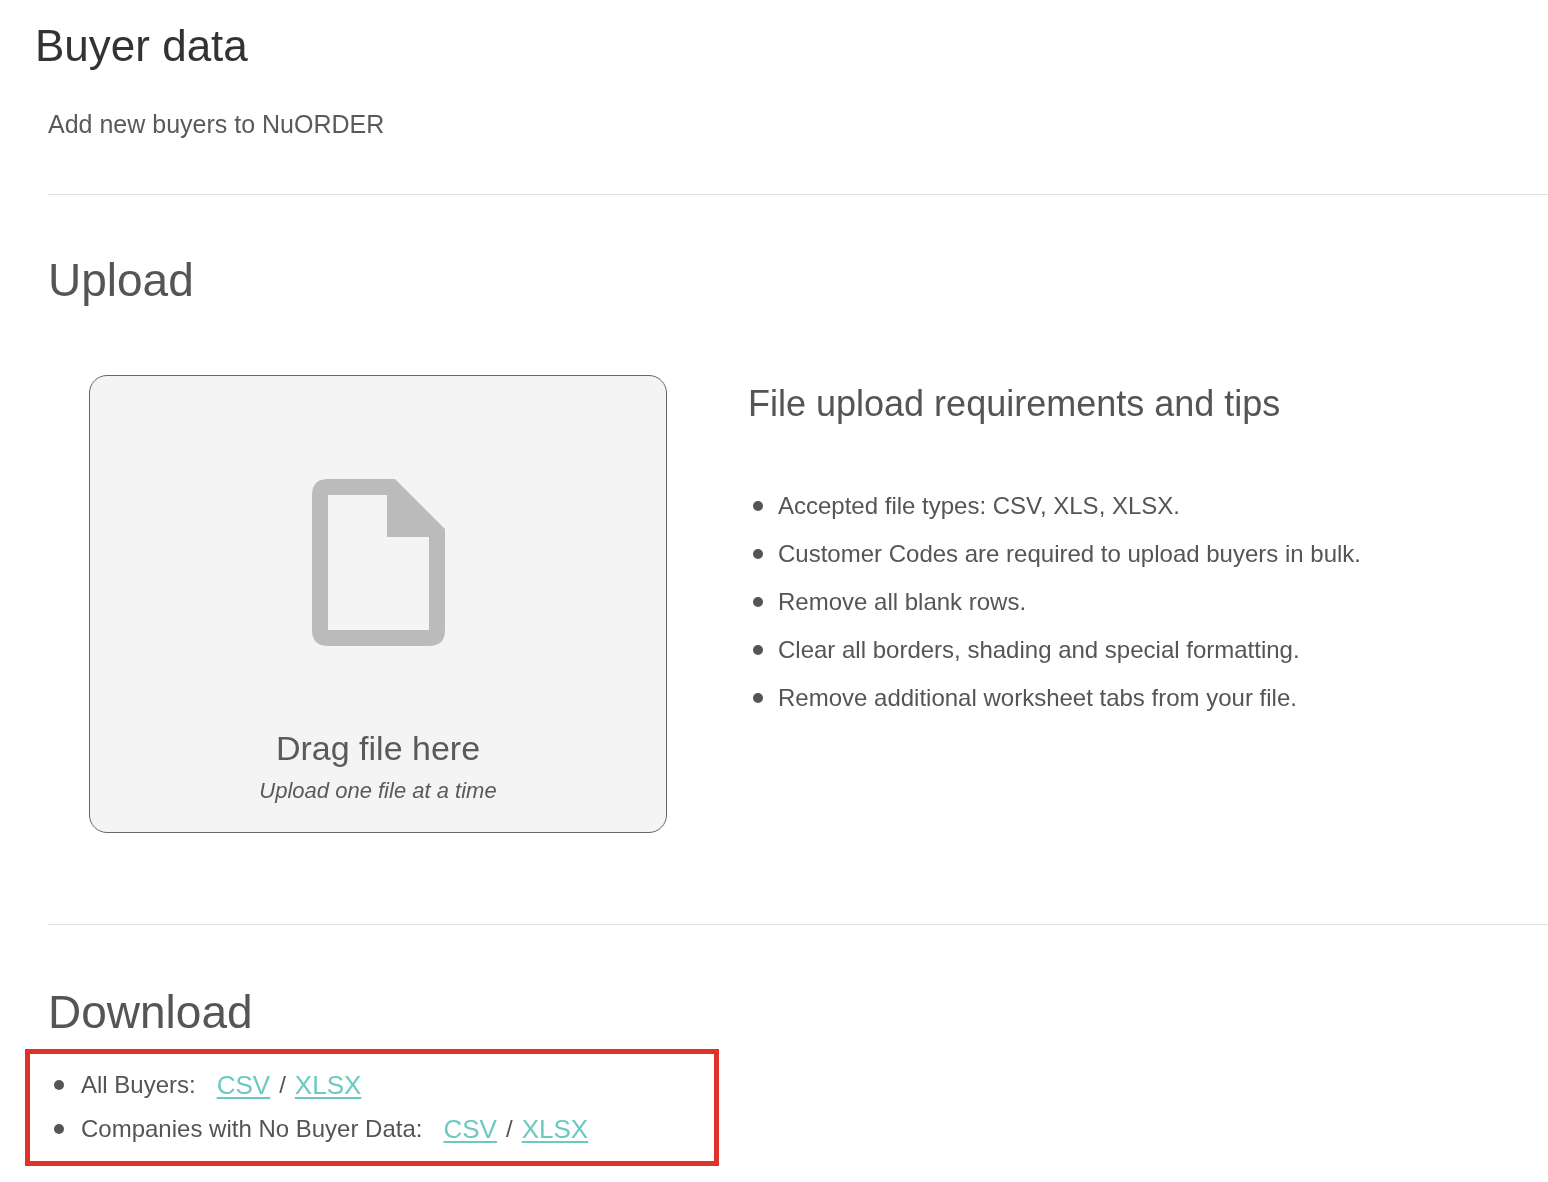  What do you see at coordinates (138, 1085) in the screenshot?
I see `download-label: All Buyers:` at bounding box center [138, 1085].